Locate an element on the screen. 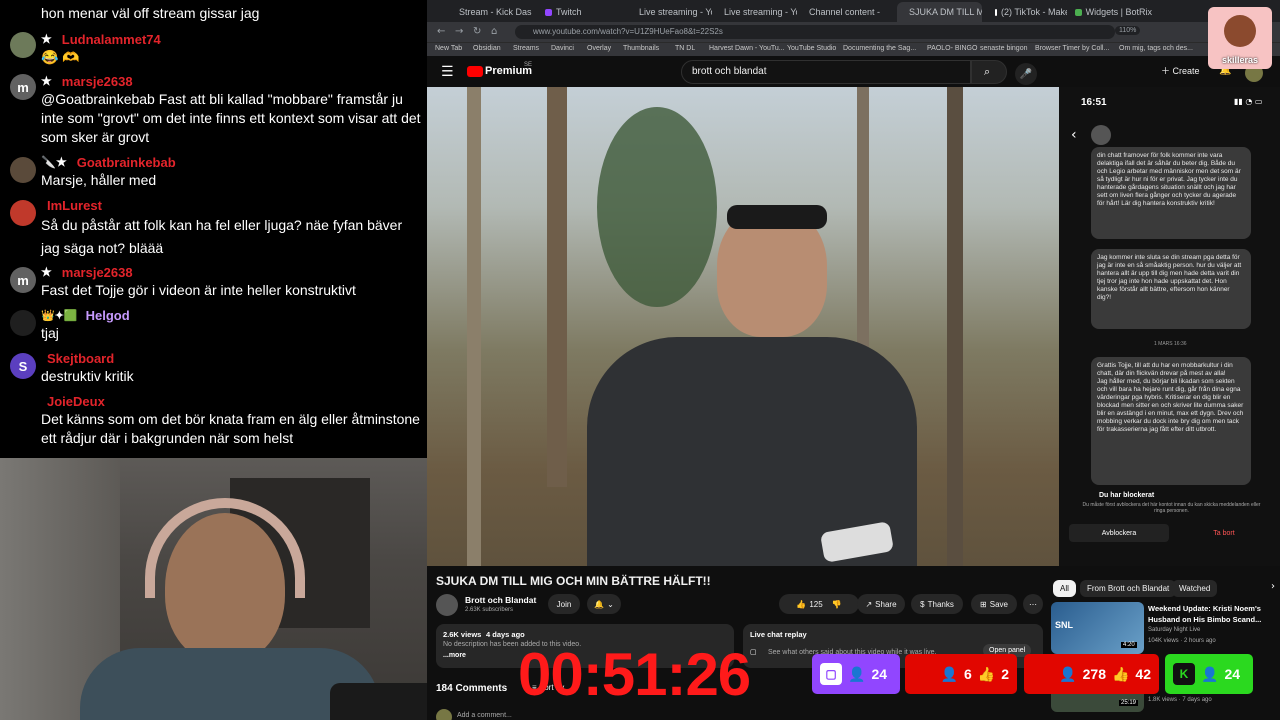 The image size is (1280, 720). bookmark: YouTube Studio is located at coordinates (811, 48).